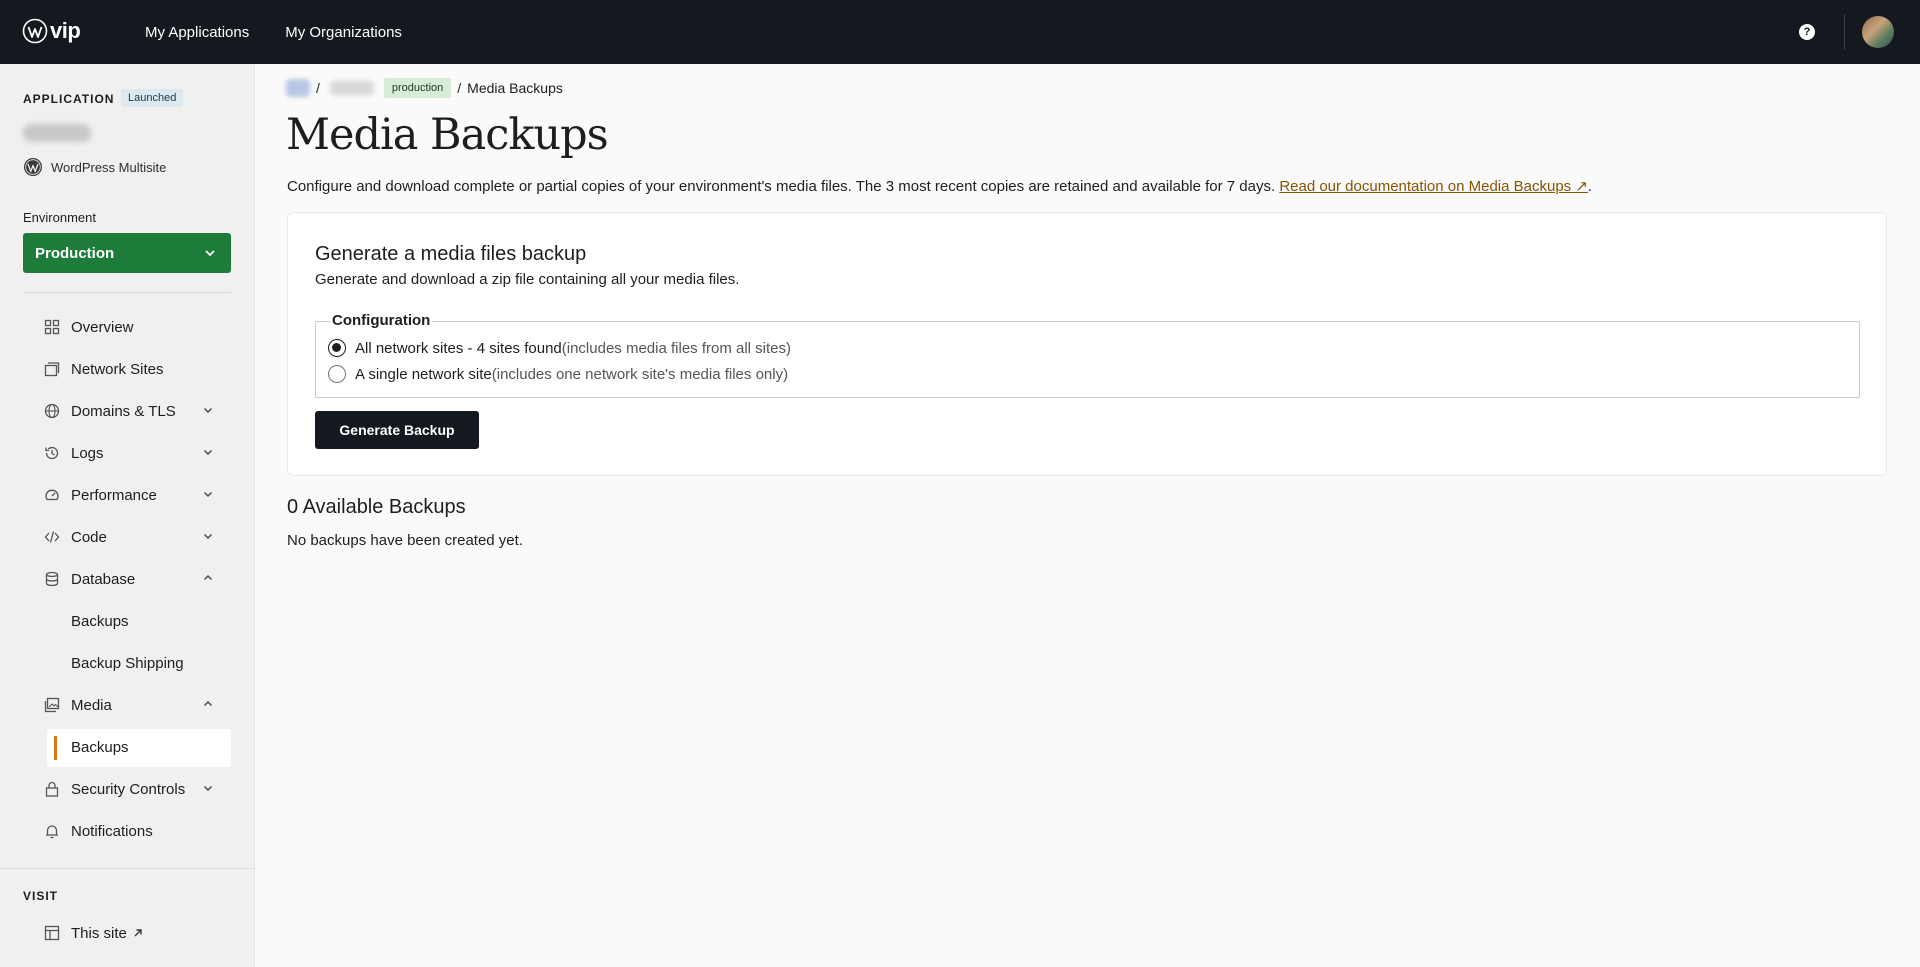  What do you see at coordinates (117, 369) in the screenshot?
I see `sidebar-item-label: Network Sites` at bounding box center [117, 369].